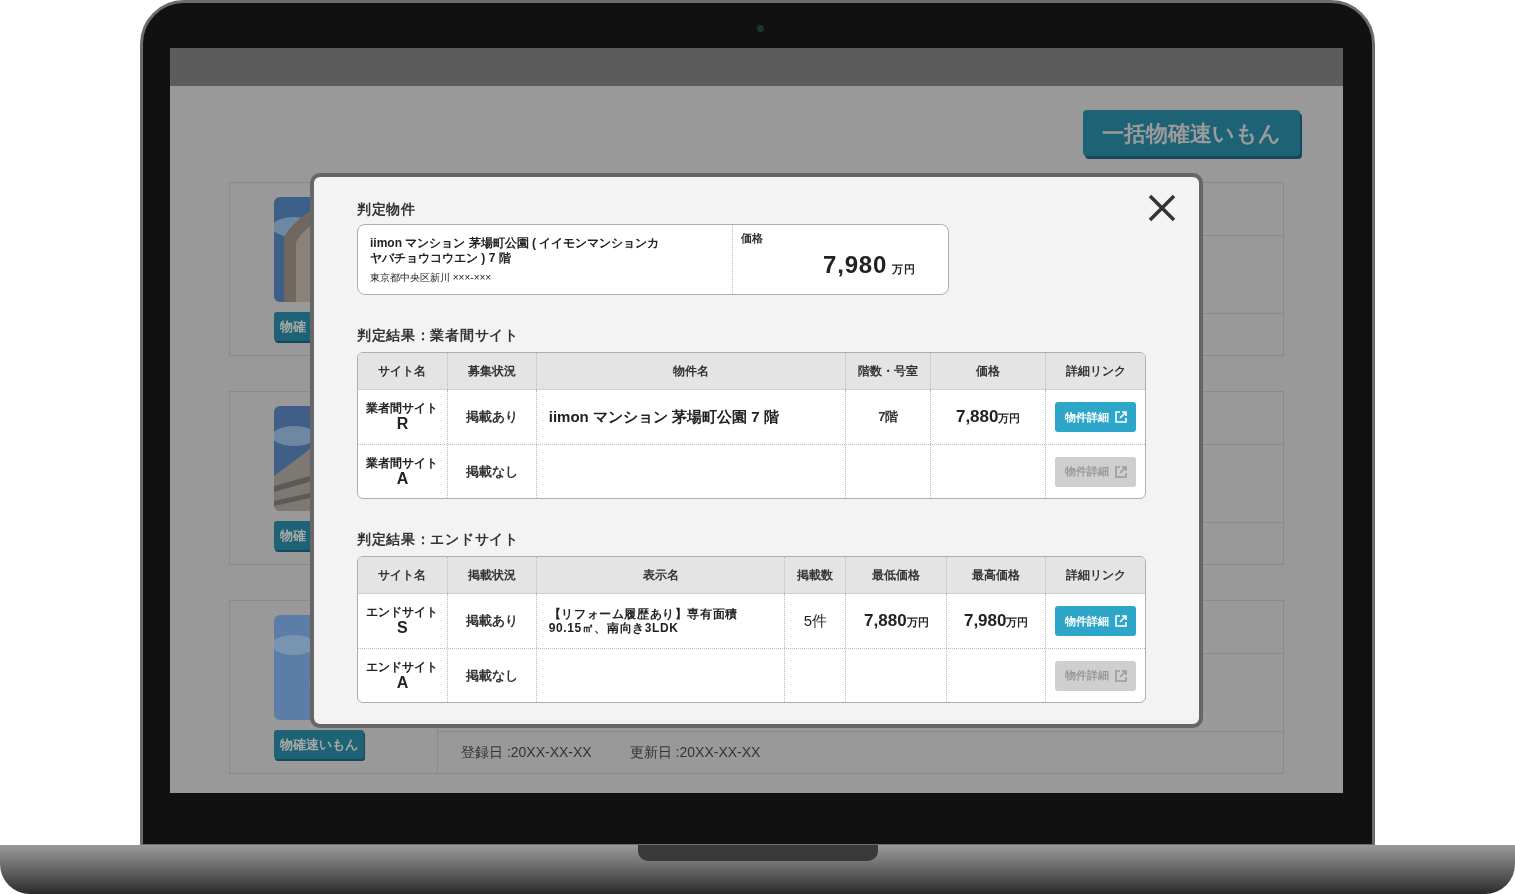 Image resolution: width=1515 pixels, height=894 pixels. What do you see at coordinates (491, 371) in the screenshot?
I see `column-header: 募集状況` at bounding box center [491, 371].